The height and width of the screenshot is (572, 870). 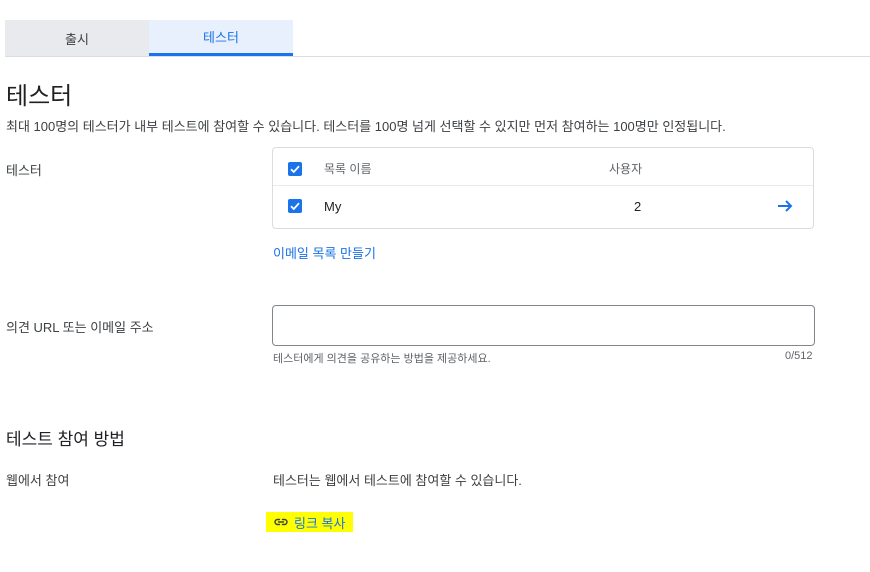 I want to click on arrow-right-icon, so click(x=785, y=206).